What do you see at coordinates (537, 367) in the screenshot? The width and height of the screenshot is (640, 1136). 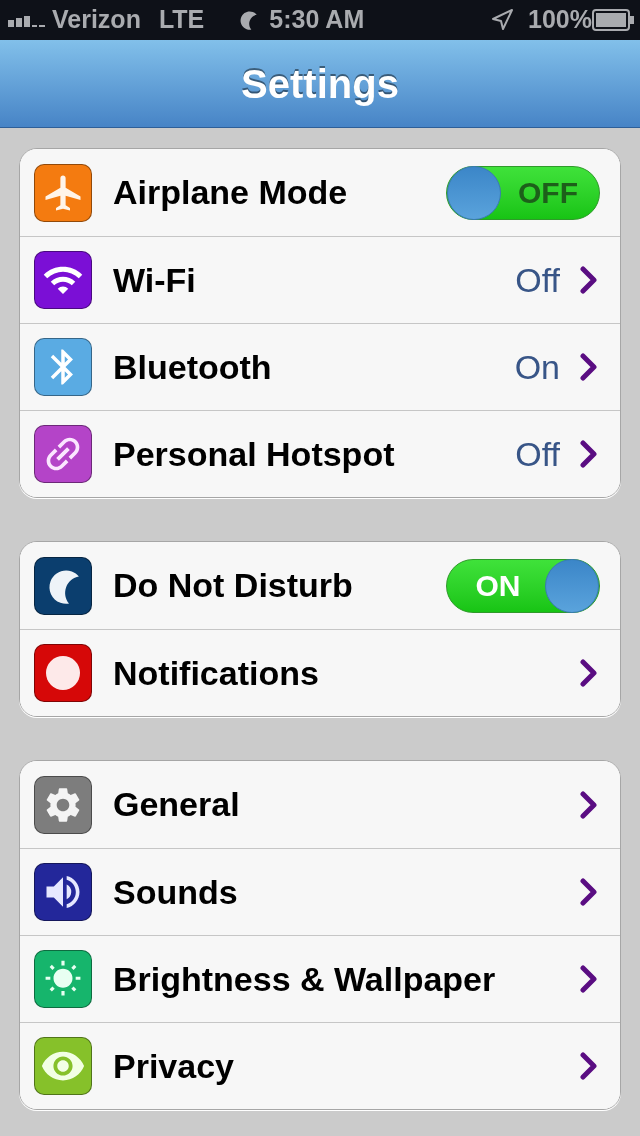 I see `row-value: On` at bounding box center [537, 367].